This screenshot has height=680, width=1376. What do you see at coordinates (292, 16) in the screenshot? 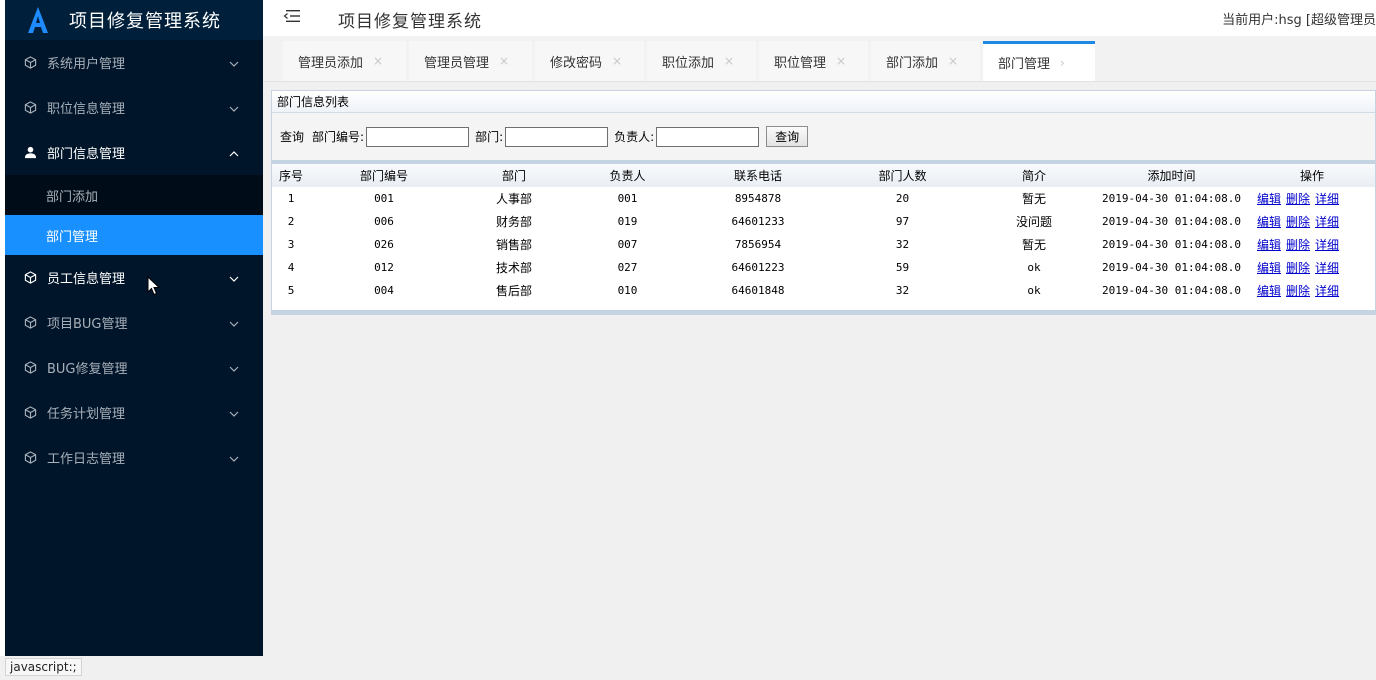
I see `menu-toggle-icon` at bounding box center [292, 16].